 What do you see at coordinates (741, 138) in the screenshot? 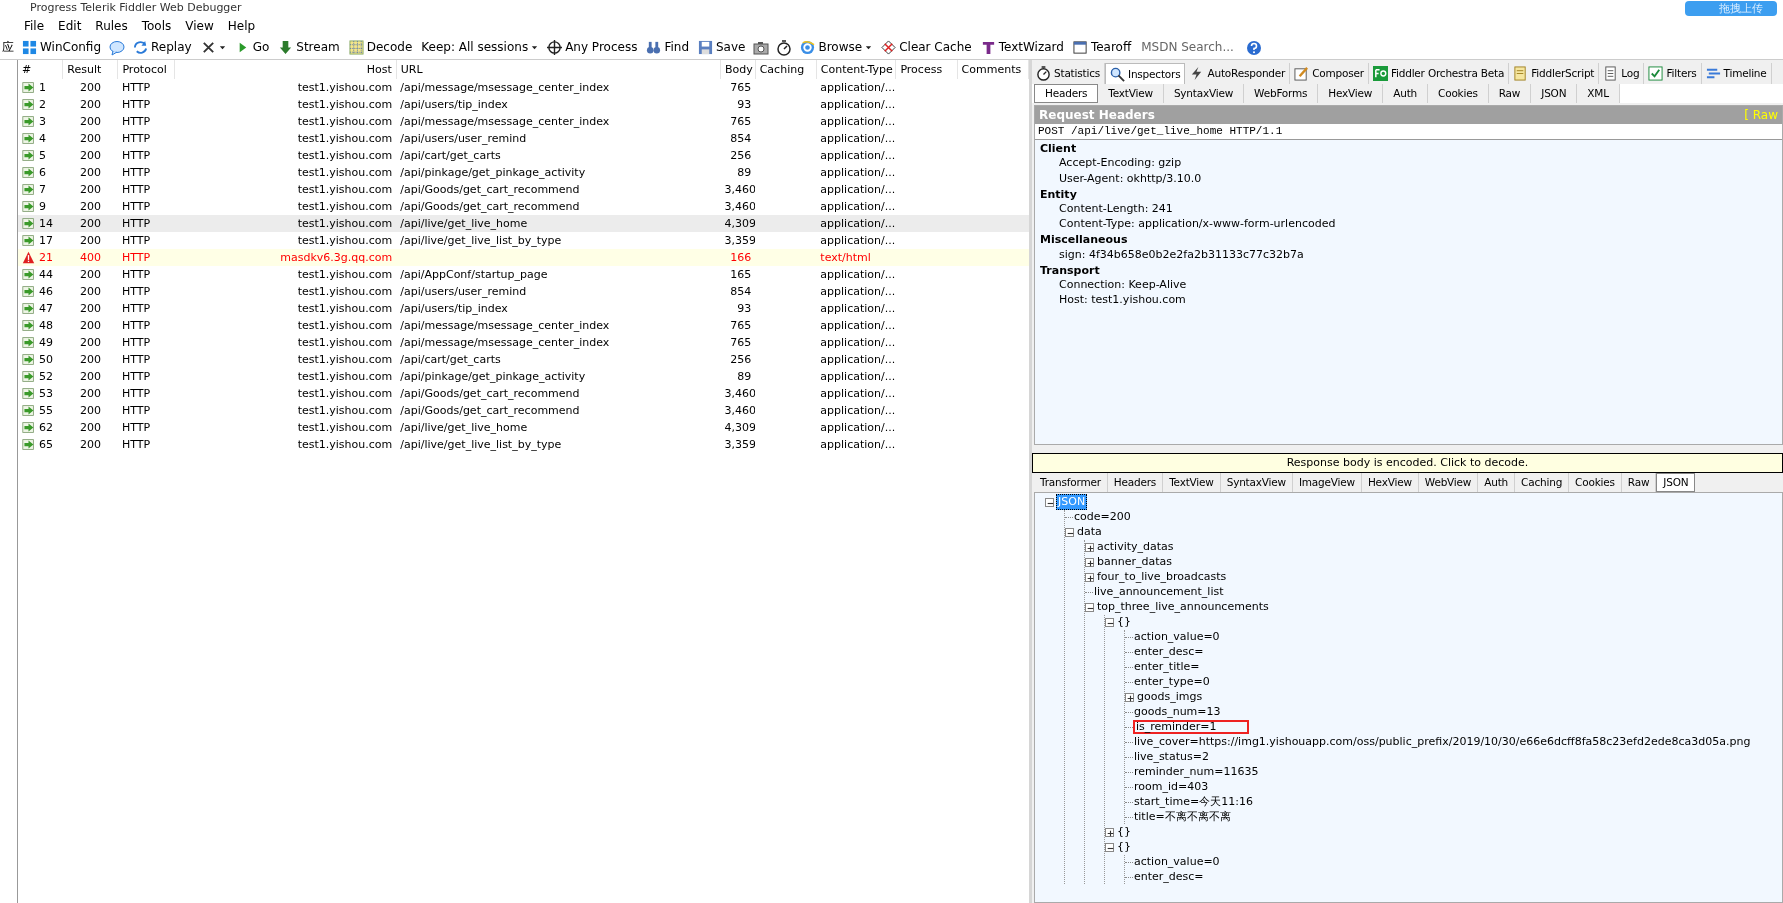
I see `table-cell: 854` at bounding box center [741, 138].